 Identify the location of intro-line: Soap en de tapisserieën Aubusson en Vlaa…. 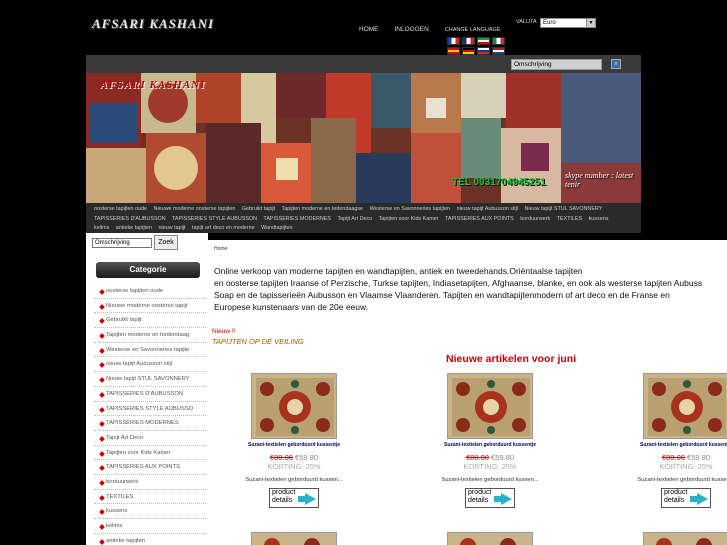
(442, 295).